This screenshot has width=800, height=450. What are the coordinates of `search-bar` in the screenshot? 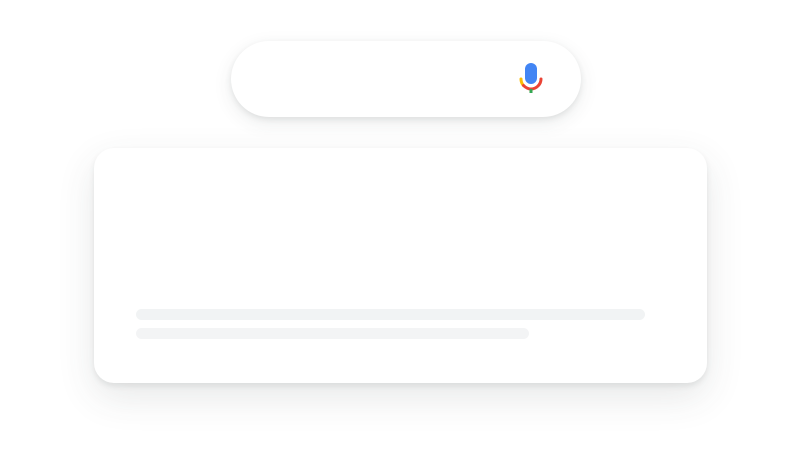 It's located at (406, 79).